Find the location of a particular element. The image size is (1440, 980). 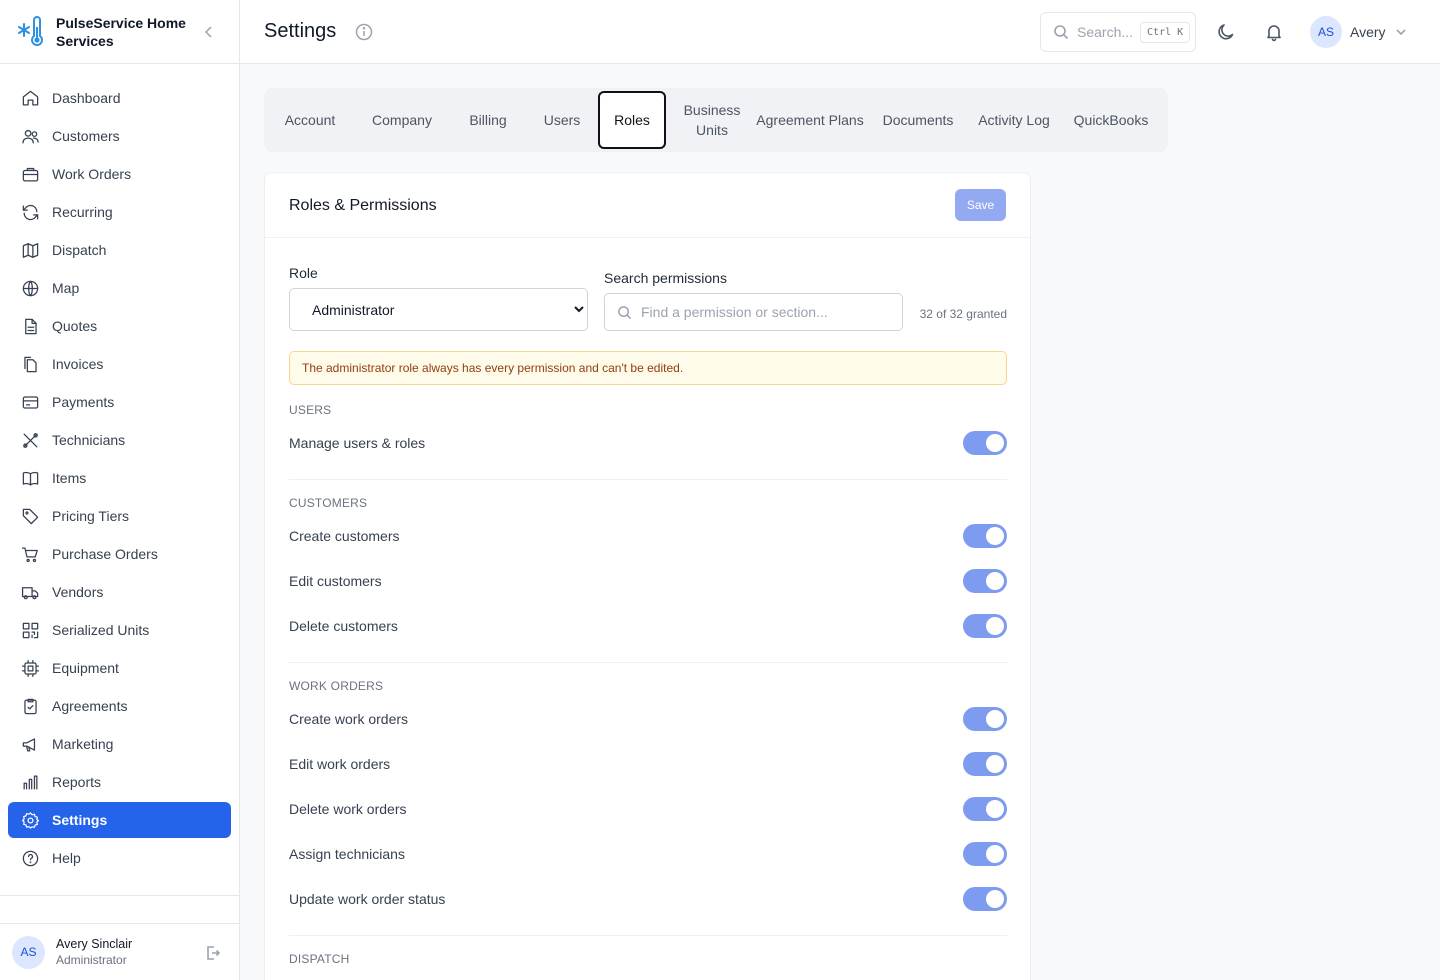

card-title: Roles & Permissions is located at coordinates (363, 205).